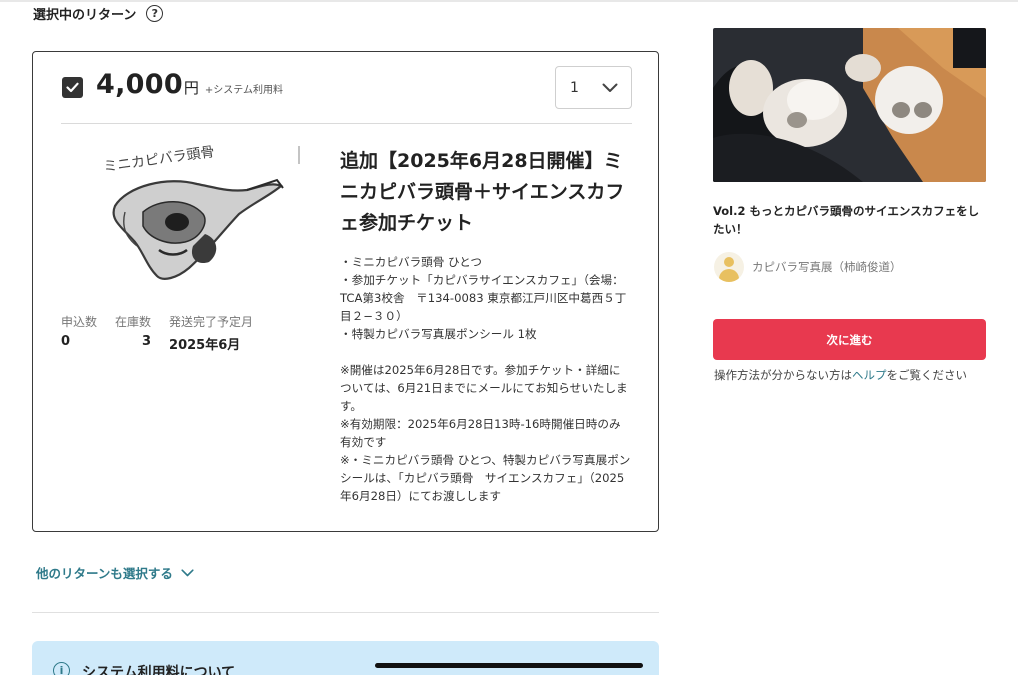 This screenshot has height=675, width=1018. Describe the element at coordinates (346, 123) in the screenshot. I see `card-divider` at that location.